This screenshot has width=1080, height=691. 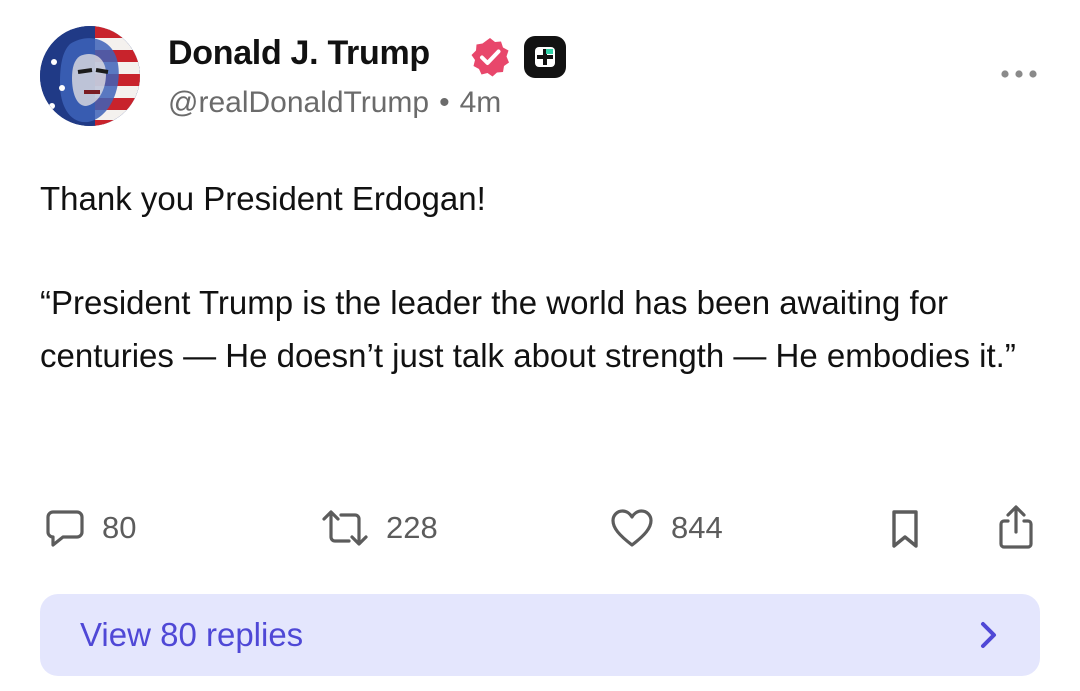 What do you see at coordinates (379, 528) in the screenshot?
I see `repost-button: 228` at bounding box center [379, 528].